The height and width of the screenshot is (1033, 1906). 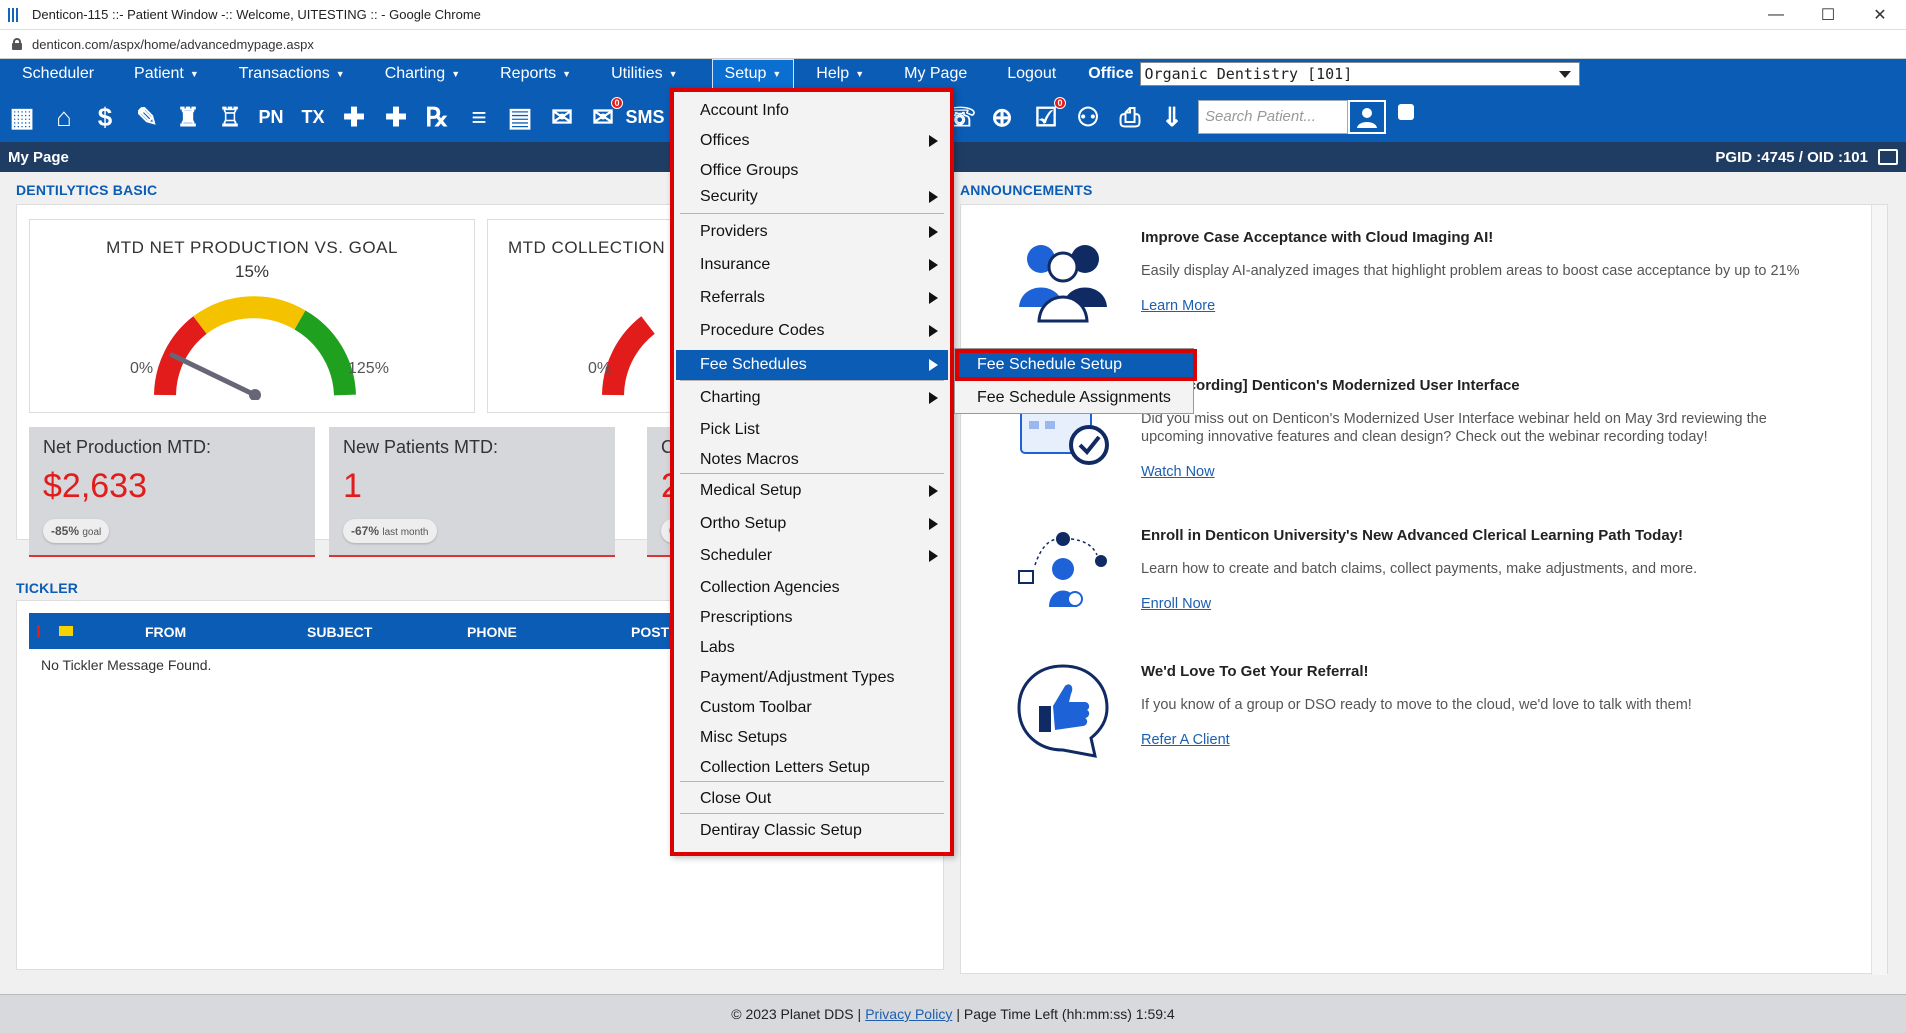 I want to click on stat-label: New Patients MTD:, so click(x=421, y=447).